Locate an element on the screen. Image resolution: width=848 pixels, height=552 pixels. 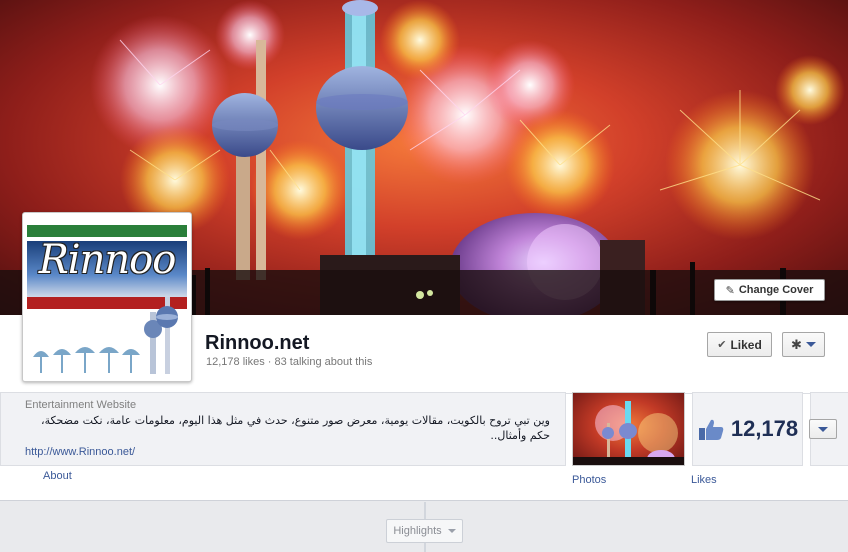
highlights-dropdown: Highlights is located at coordinates (424, 531).